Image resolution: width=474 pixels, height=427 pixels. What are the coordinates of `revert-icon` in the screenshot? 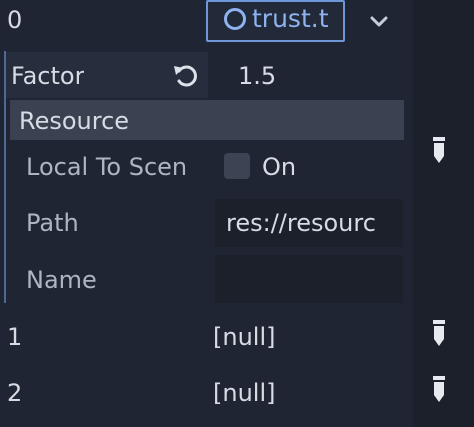 It's located at (185, 76).